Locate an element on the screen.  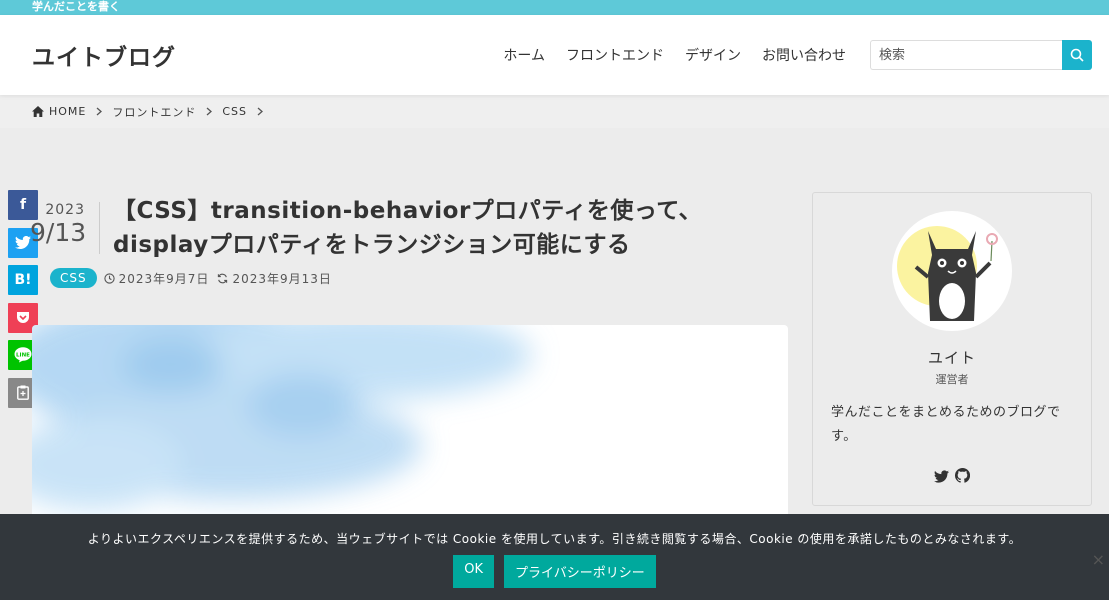
published-date-text: 2023年9月7日 is located at coordinates (164, 278).